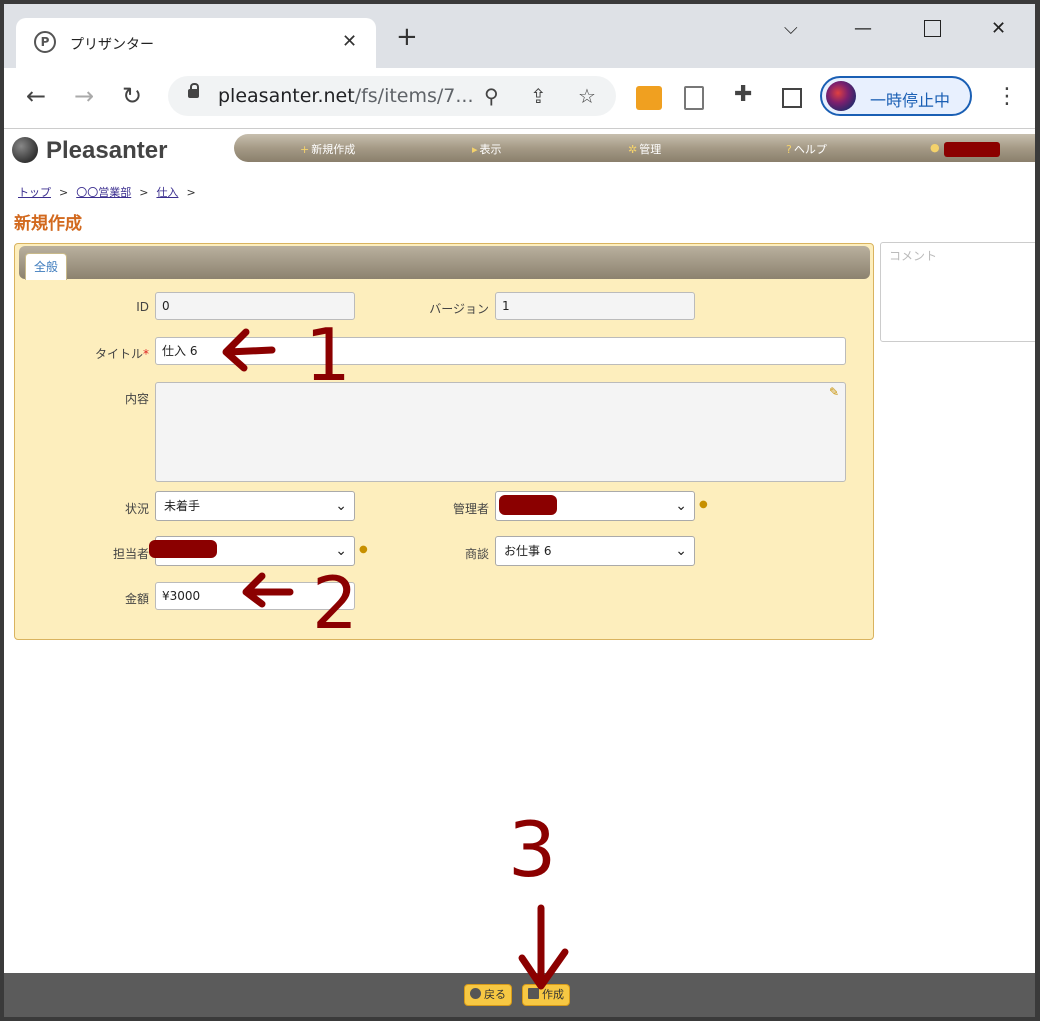 The image size is (1040, 1021). Describe the element at coordinates (136, 399) in the screenshot. I see `body-label: 内容` at that location.